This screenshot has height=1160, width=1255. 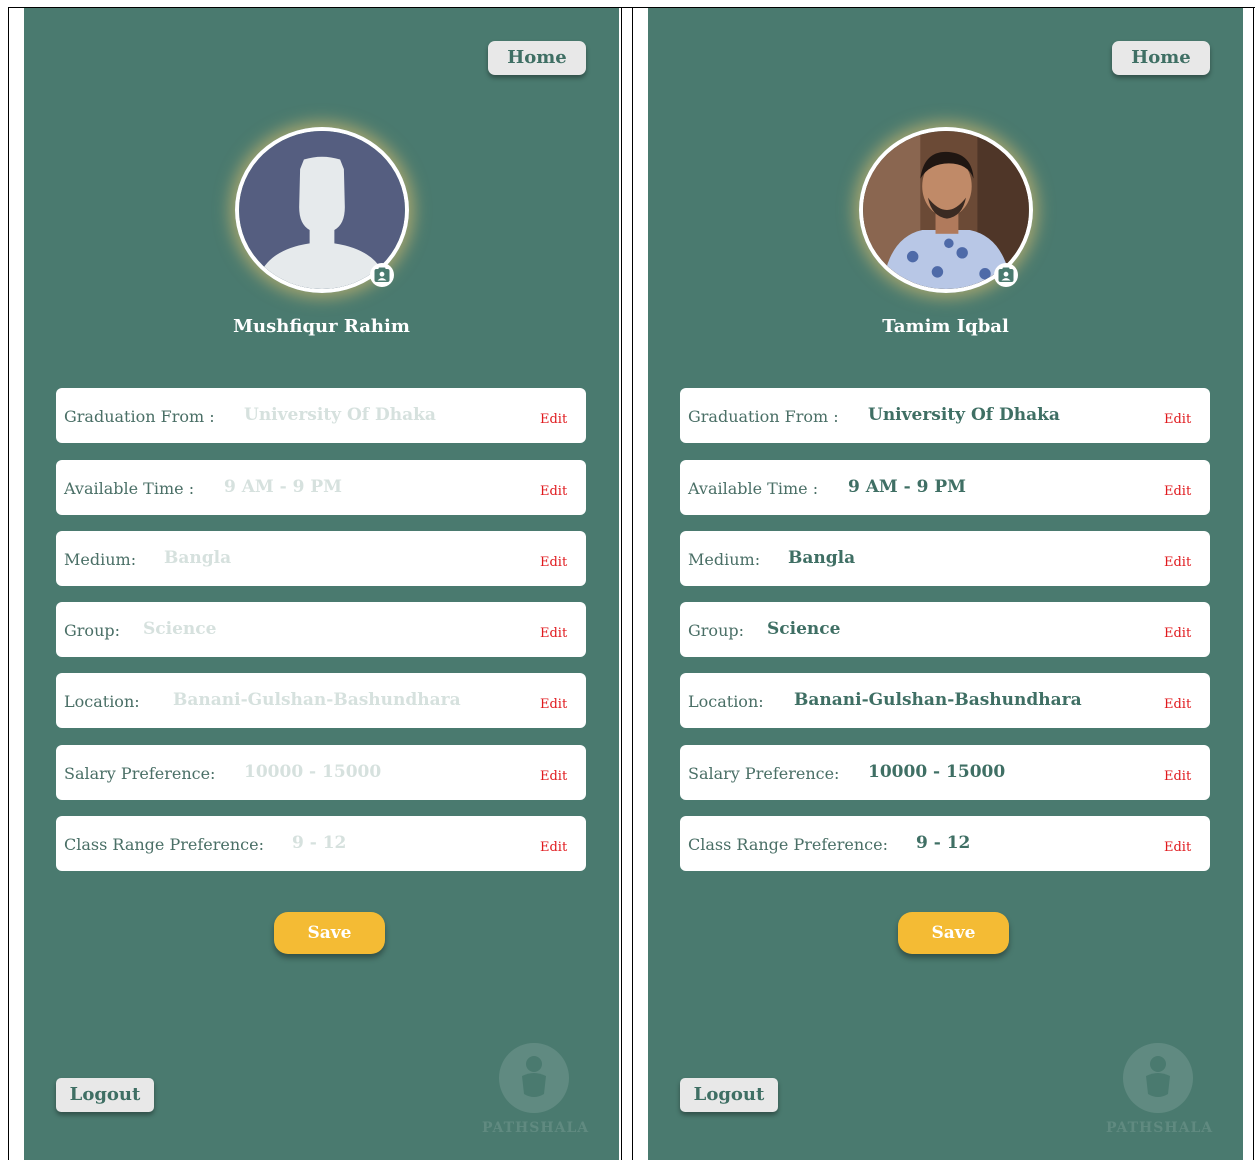 I want to click on frame-left-line, so click(x=8, y=583).